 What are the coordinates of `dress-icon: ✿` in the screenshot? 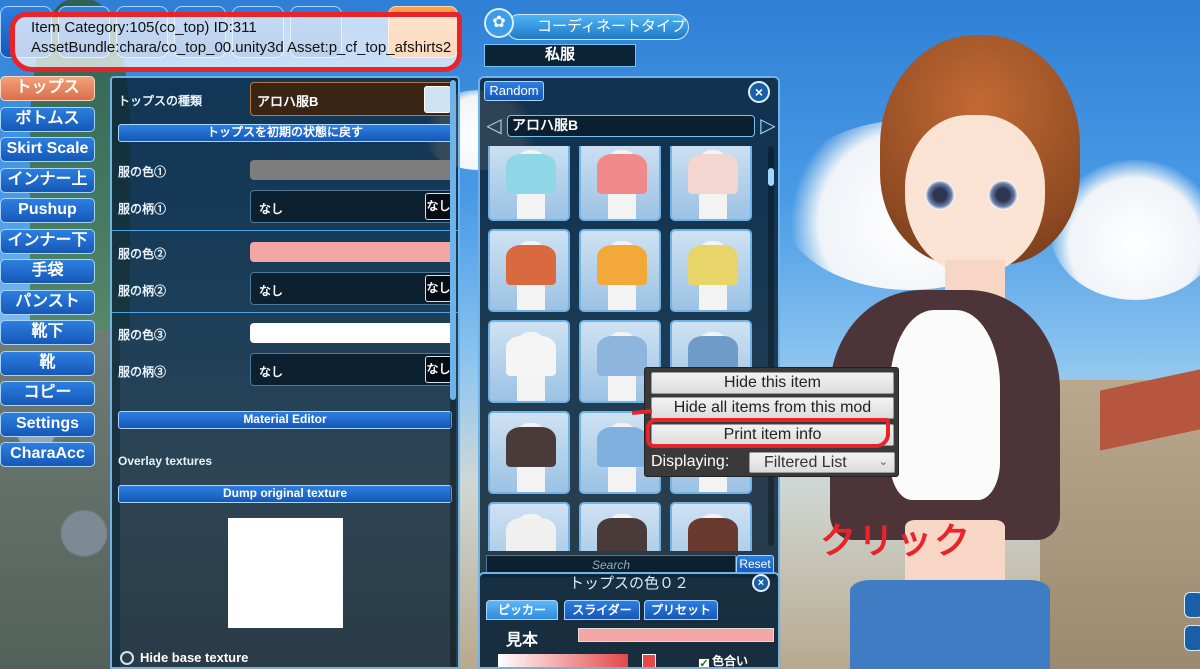 It's located at (499, 23).